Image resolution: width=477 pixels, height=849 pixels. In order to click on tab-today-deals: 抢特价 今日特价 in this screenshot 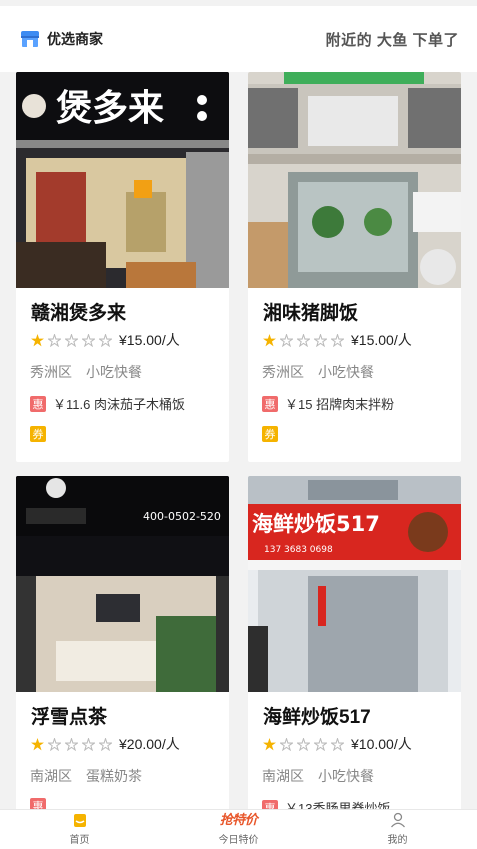, I will do `click(238, 829)`.